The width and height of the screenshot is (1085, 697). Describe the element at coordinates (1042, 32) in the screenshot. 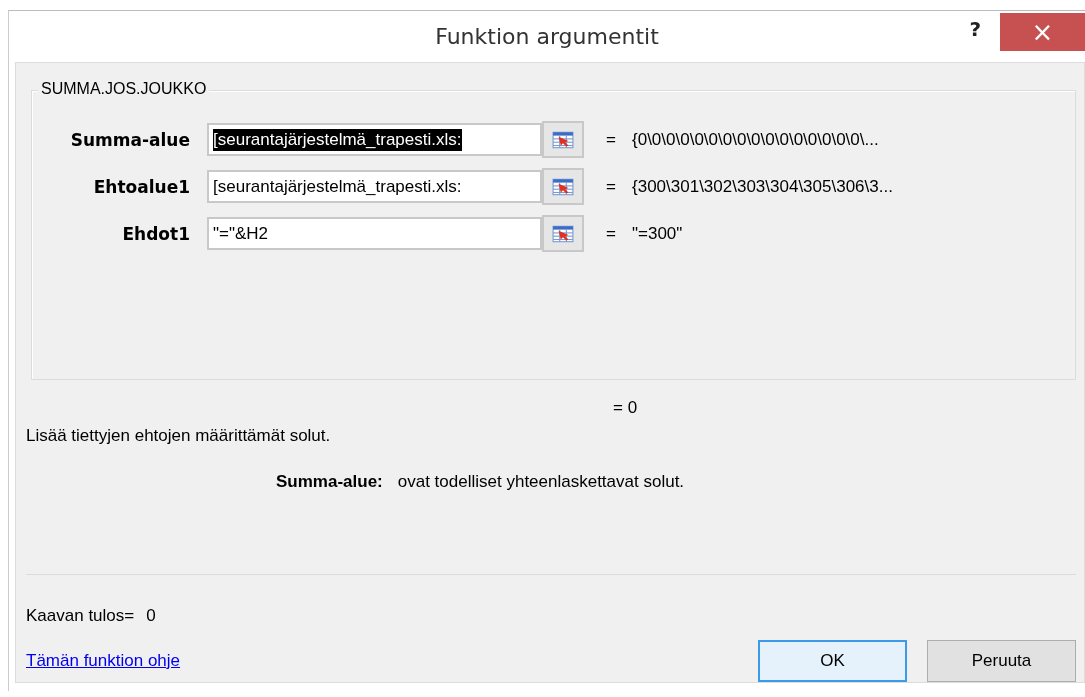

I see `close-button: ×` at that location.